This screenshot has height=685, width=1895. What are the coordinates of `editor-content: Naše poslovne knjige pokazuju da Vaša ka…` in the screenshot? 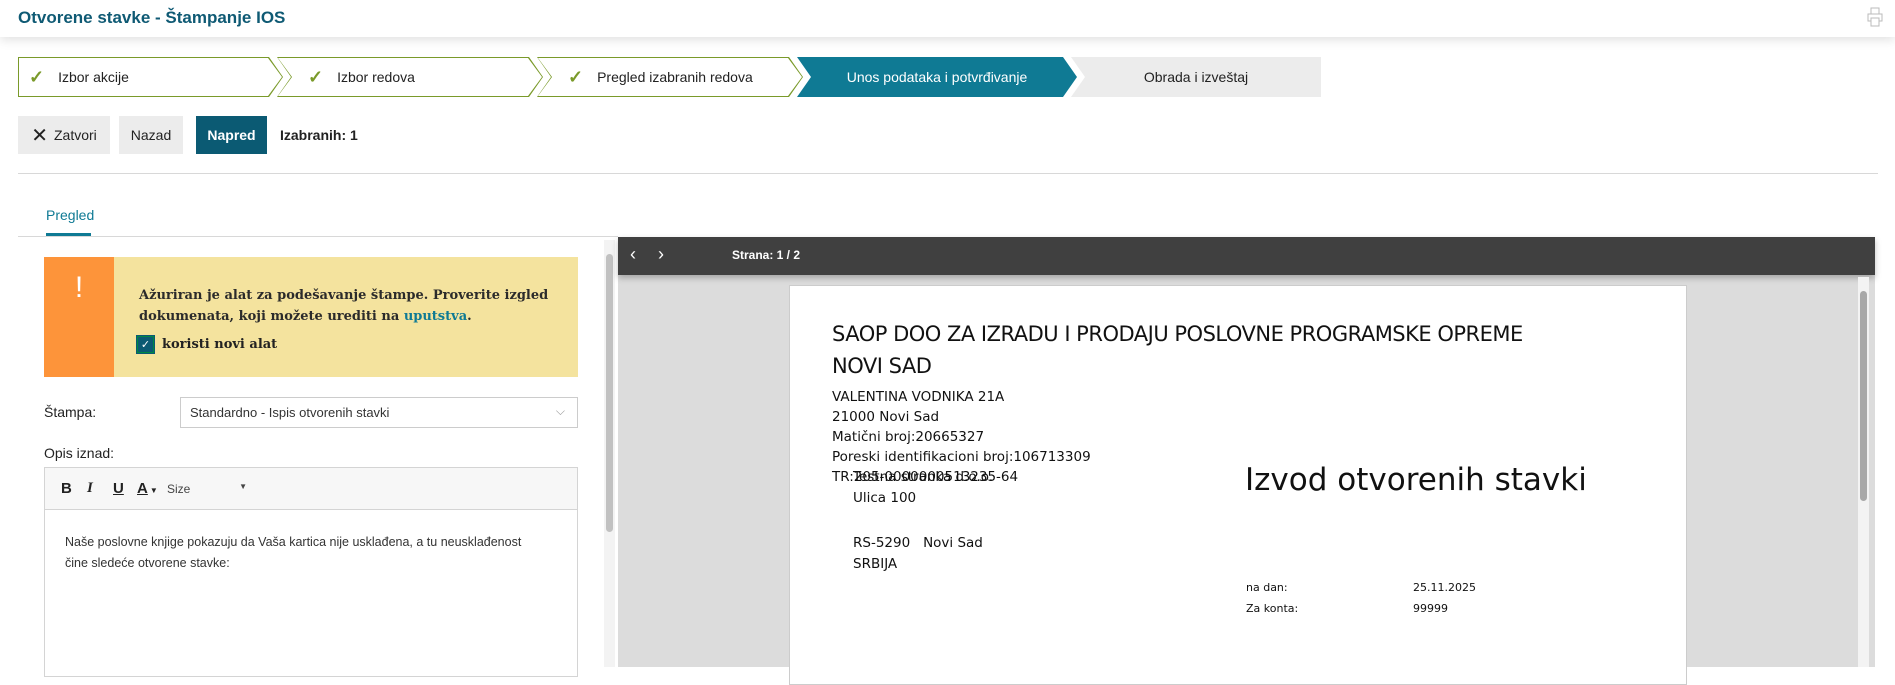 It's located at (311, 553).